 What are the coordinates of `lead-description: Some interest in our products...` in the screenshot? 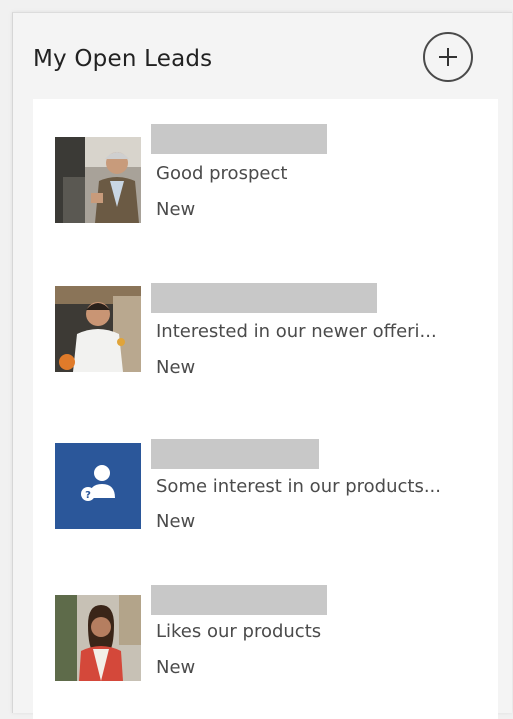 It's located at (298, 486).